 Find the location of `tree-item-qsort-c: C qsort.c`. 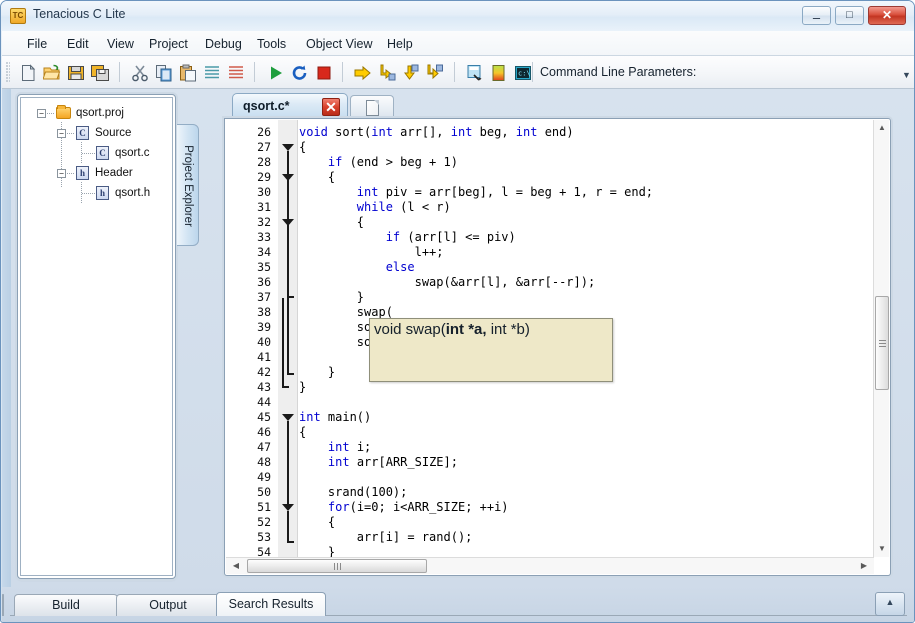

tree-item-qsort-c: C qsort.c is located at coordinates (96, 153).